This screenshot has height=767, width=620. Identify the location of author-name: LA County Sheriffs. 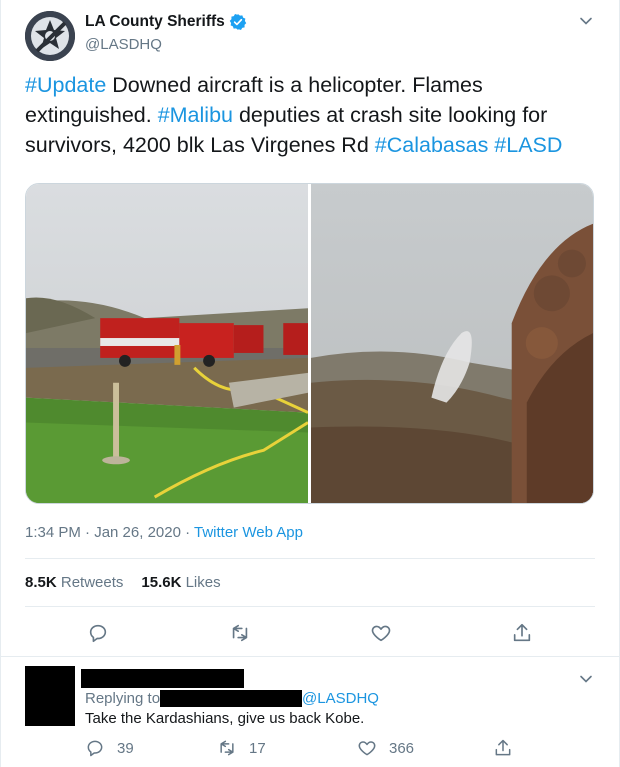
(155, 22).